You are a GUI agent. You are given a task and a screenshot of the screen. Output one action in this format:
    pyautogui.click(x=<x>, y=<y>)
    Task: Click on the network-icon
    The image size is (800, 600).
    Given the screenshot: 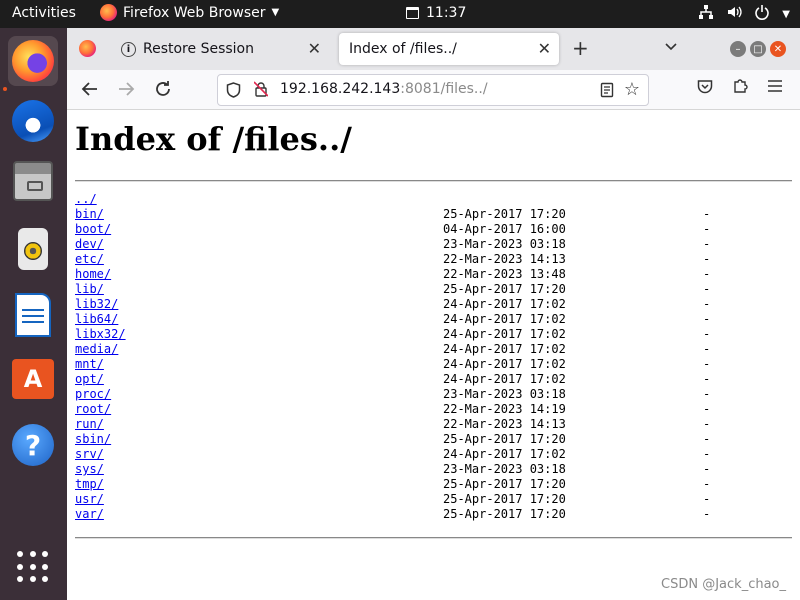 What is the action you would take?
    pyautogui.click(x=706, y=14)
    